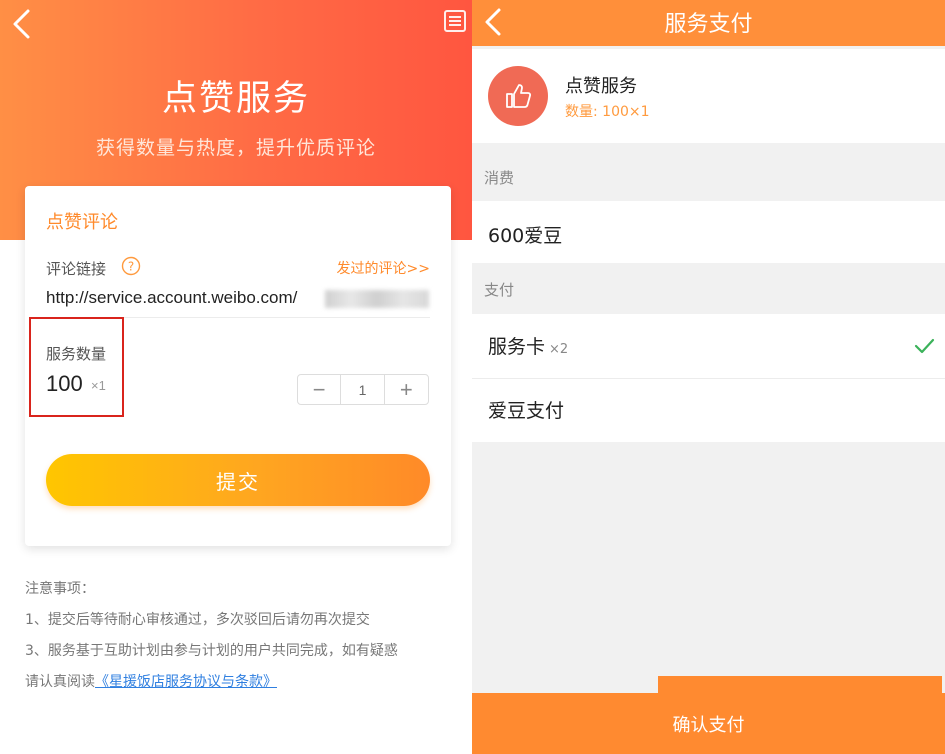 The height and width of the screenshot is (754, 945). Describe the element at coordinates (383, 268) in the screenshot. I see `previous-comments-link: 发过的评论>>` at that location.